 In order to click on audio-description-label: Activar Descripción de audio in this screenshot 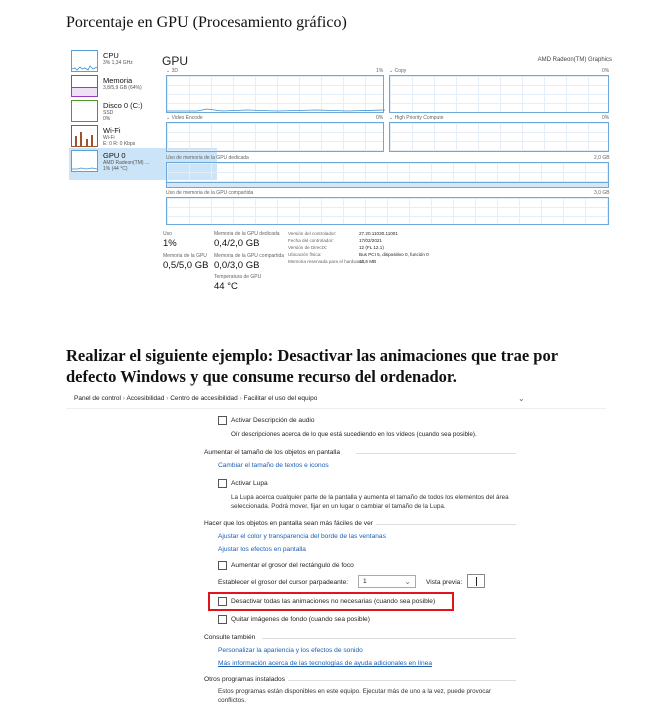, I will do `click(273, 420)`.